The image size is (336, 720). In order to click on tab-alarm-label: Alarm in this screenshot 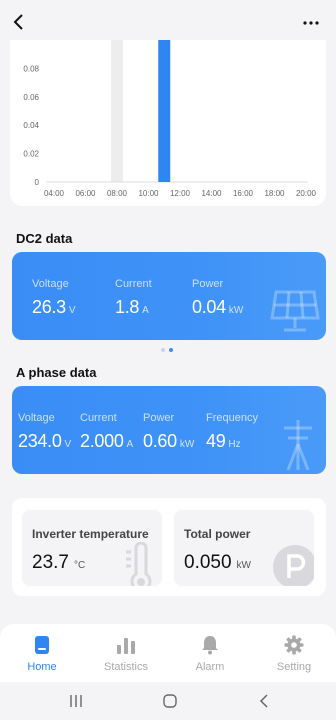, I will do `click(210, 667)`.